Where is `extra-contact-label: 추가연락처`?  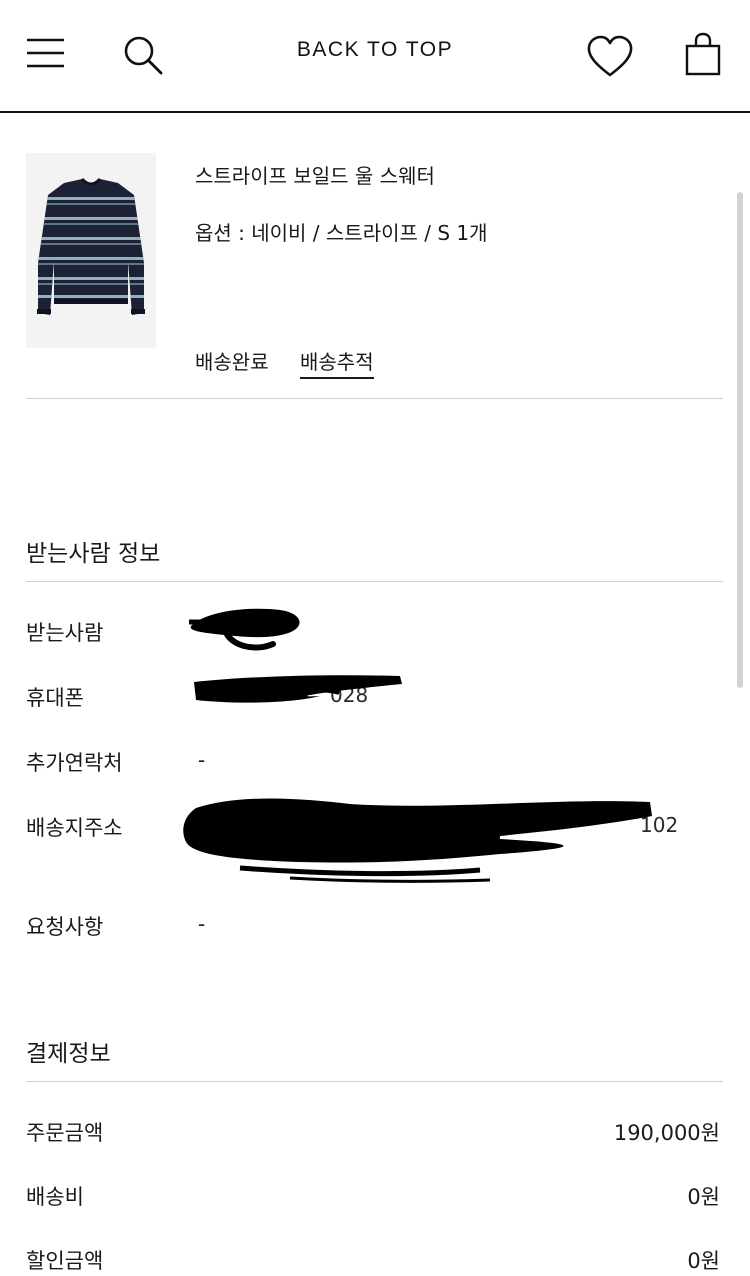
extra-contact-label: 추가연락처 is located at coordinates (74, 763).